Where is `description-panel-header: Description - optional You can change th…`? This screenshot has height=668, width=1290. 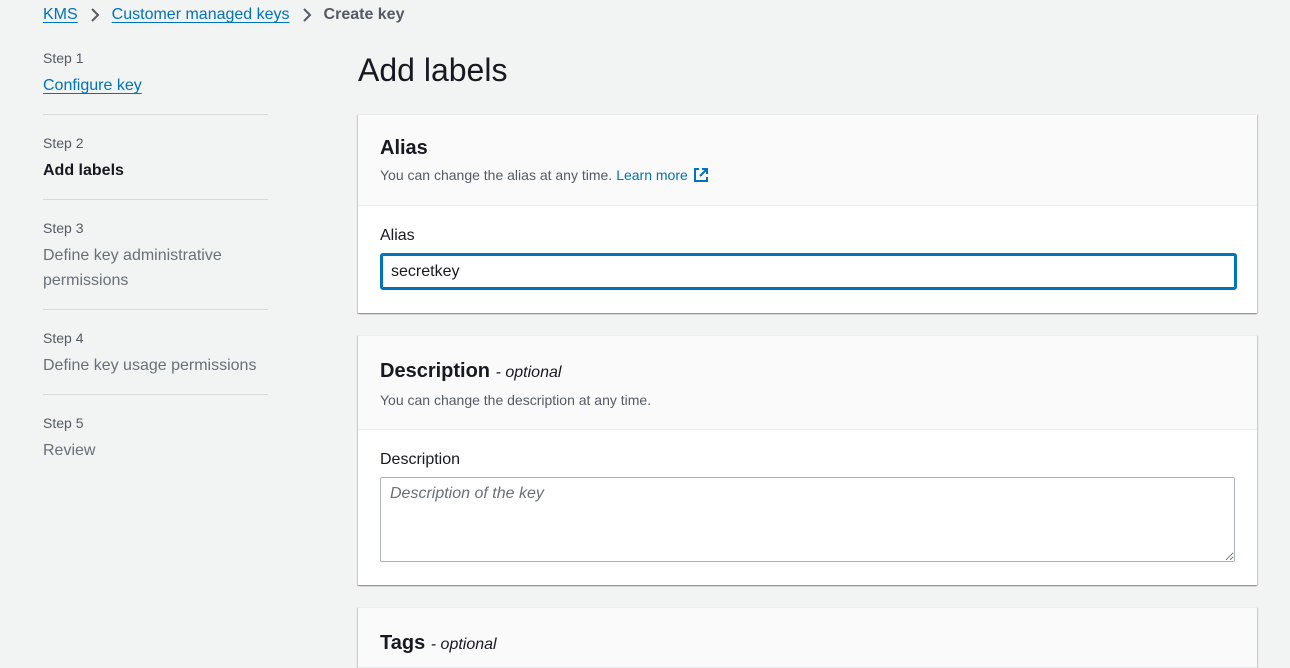 description-panel-header: Description - optional You can change th… is located at coordinates (807, 383).